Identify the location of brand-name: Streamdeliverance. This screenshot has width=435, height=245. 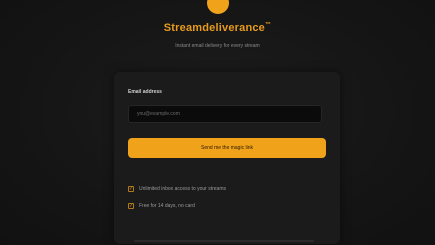
(214, 28).